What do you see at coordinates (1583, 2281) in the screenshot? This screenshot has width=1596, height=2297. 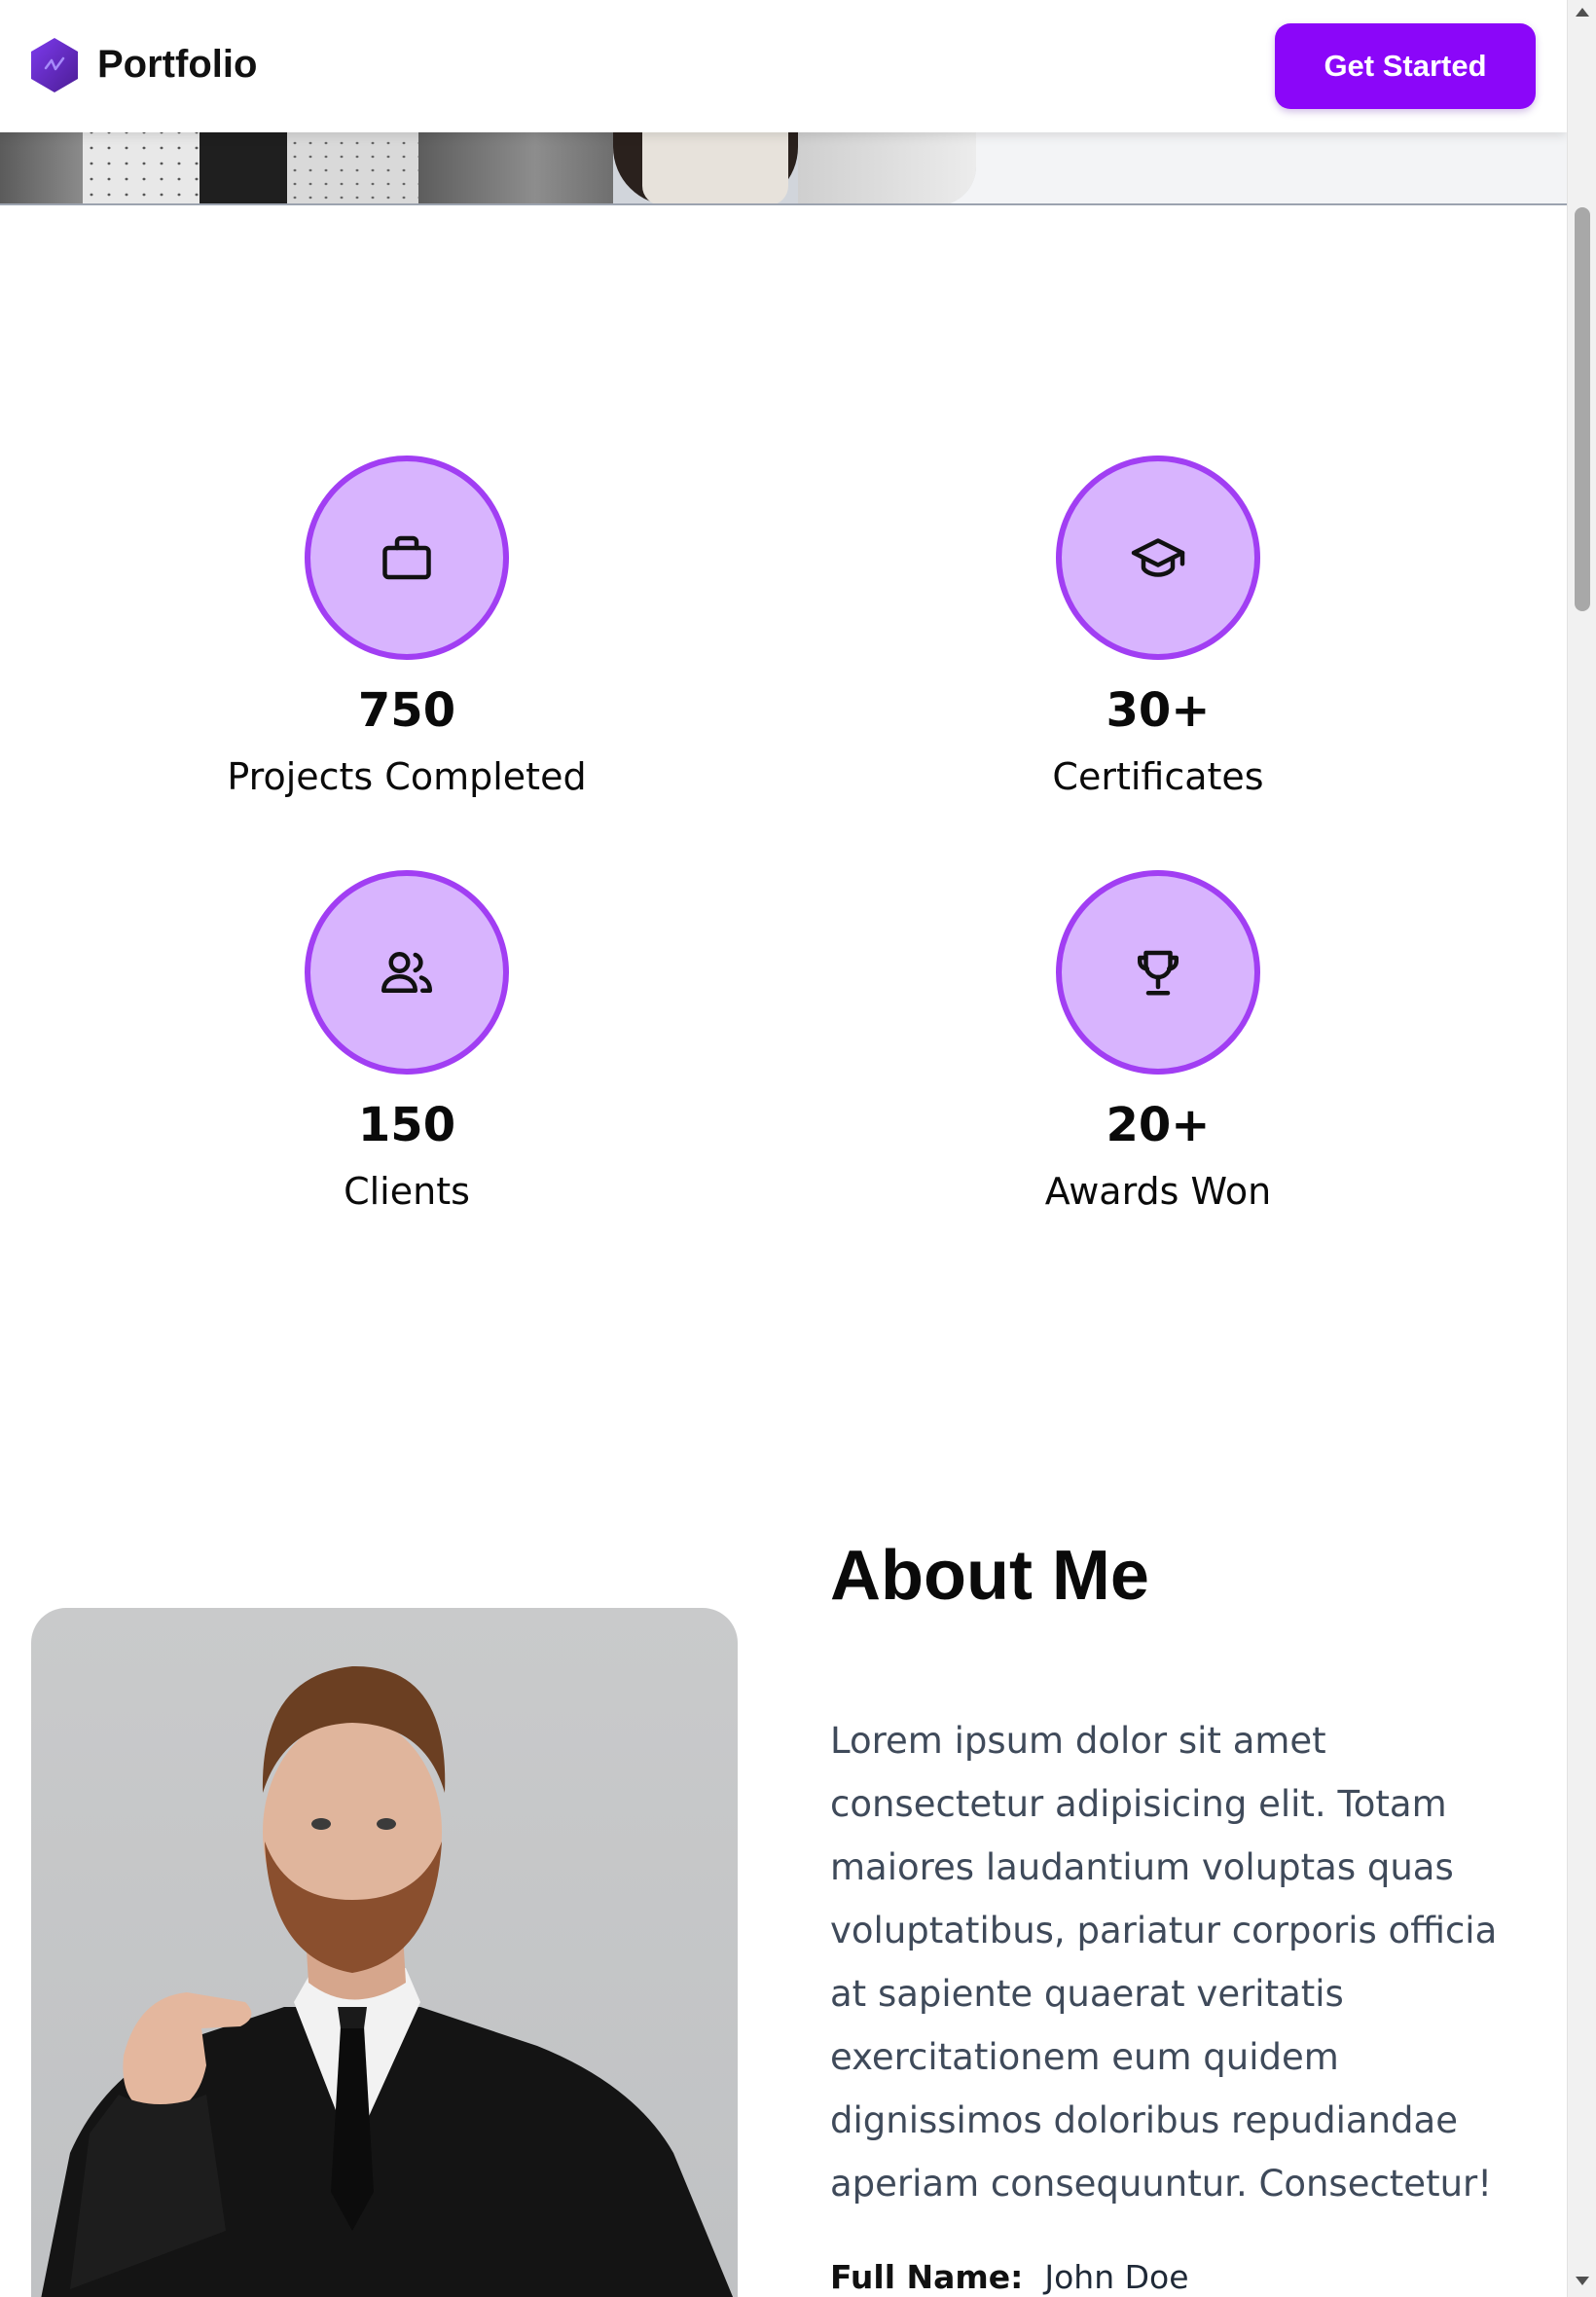 I see `scroll-down-arrow-icon` at bounding box center [1583, 2281].